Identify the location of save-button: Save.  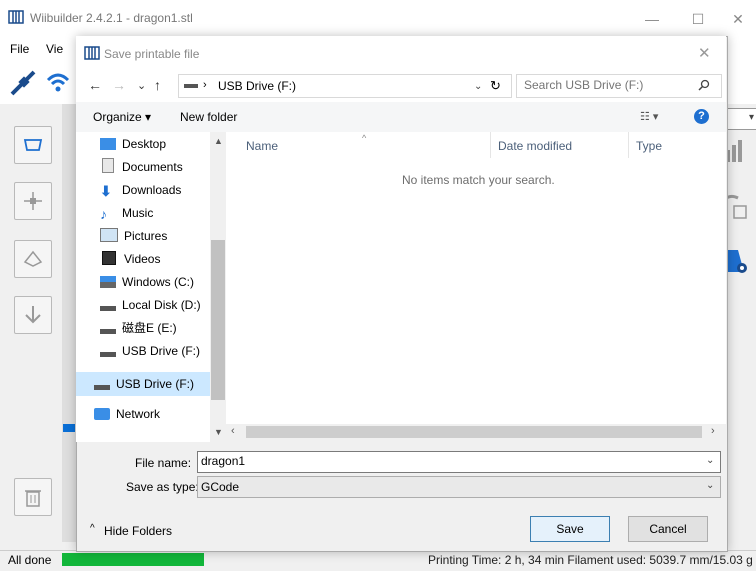
(570, 529).